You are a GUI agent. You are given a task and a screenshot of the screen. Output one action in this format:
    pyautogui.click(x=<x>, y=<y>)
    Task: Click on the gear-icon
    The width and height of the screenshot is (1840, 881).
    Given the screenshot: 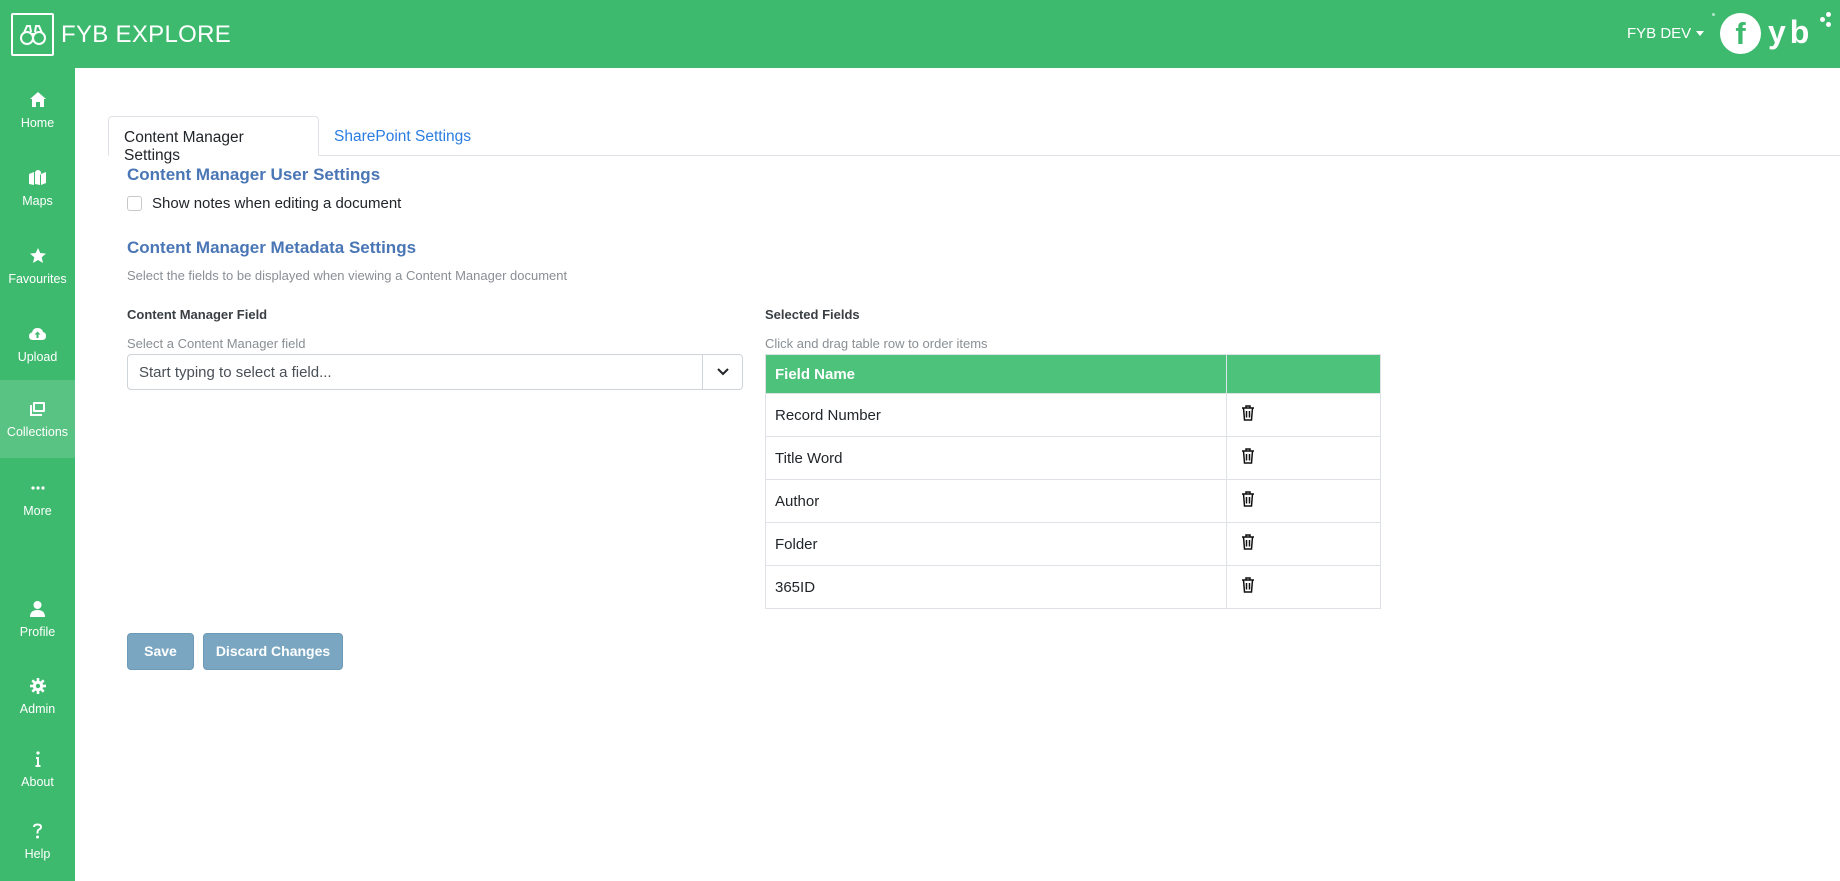 What is the action you would take?
    pyautogui.click(x=38, y=686)
    